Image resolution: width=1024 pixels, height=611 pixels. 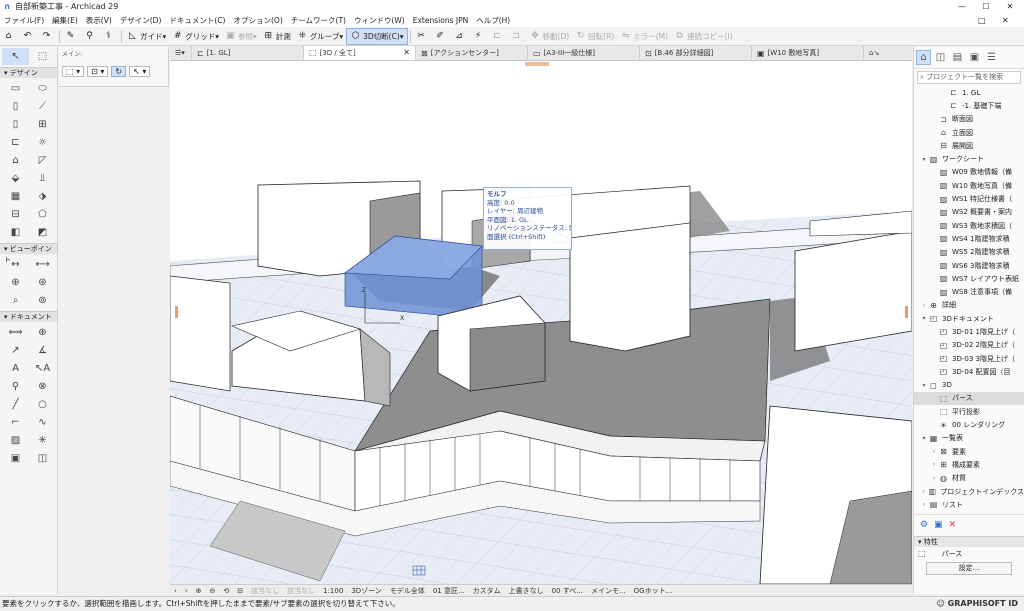 I want to click on menu-design: デザイン(D), so click(x=141, y=20).